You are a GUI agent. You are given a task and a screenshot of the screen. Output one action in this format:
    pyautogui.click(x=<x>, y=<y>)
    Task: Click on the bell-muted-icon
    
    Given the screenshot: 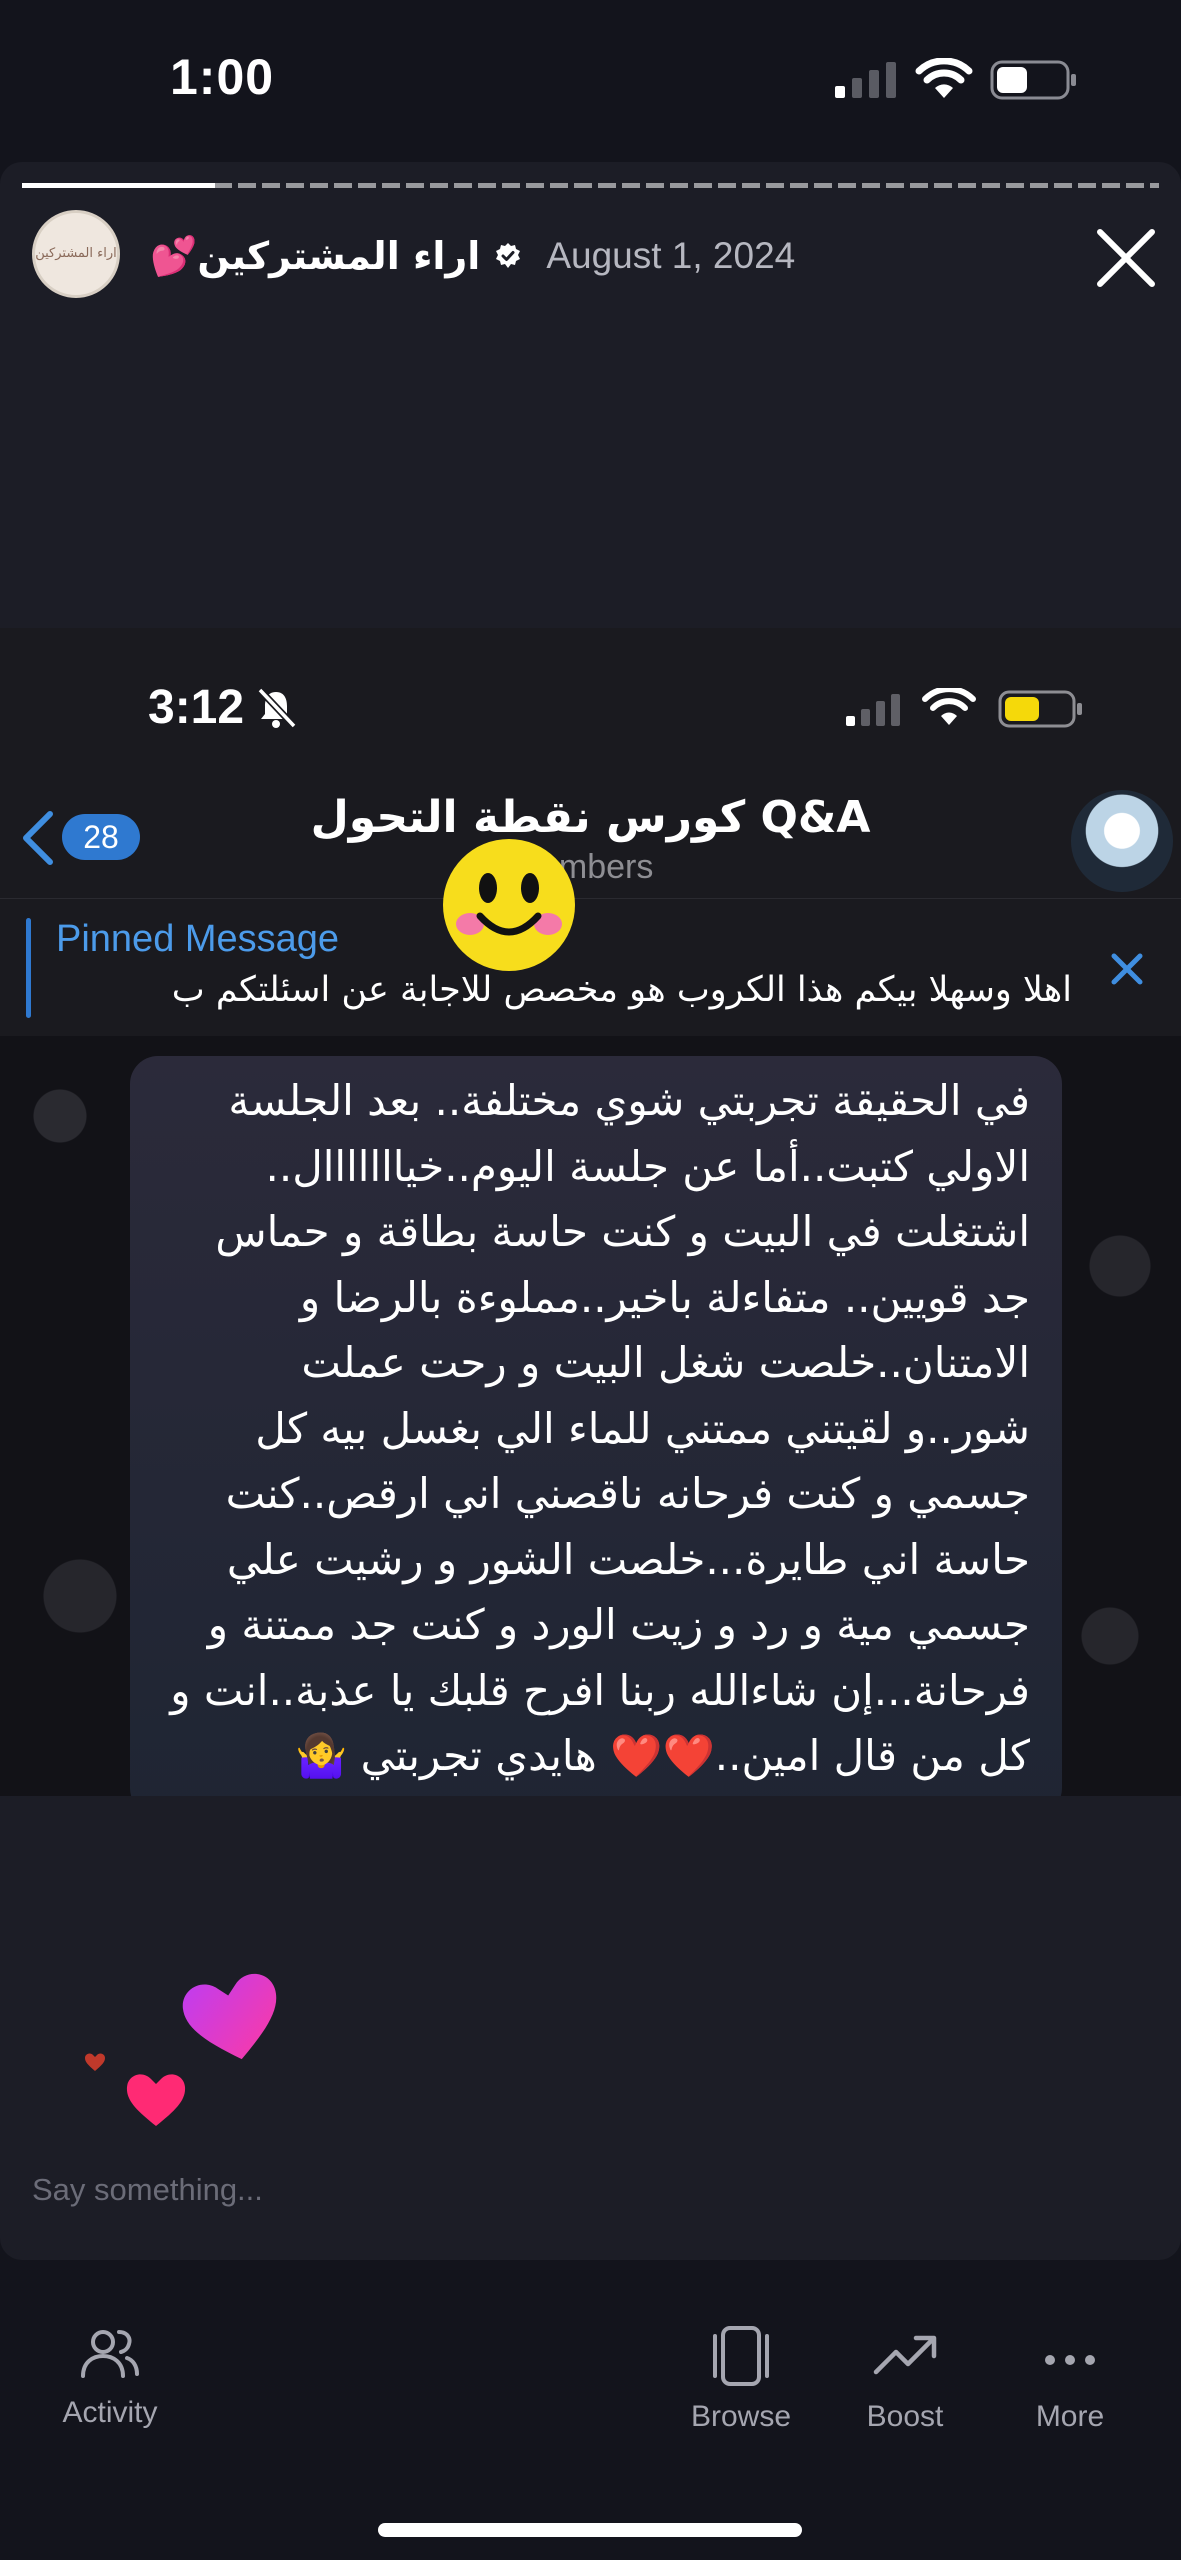 What is the action you would take?
    pyautogui.click(x=277, y=708)
    